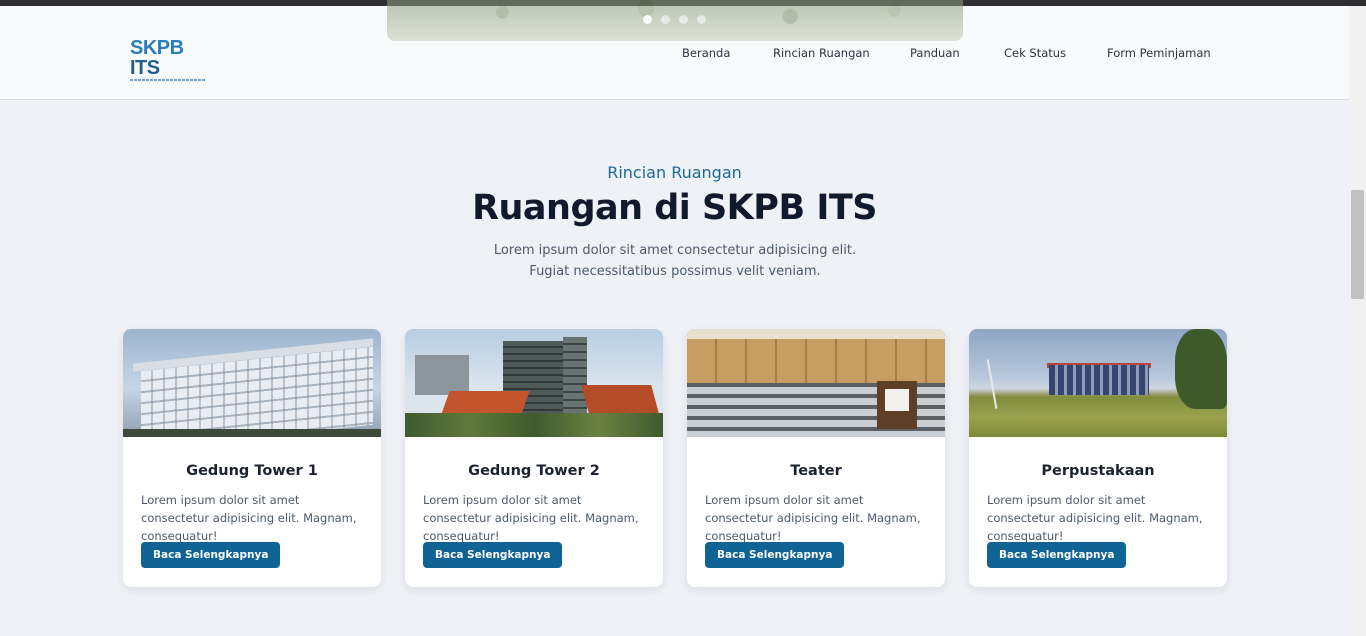  I want to click on logo-text-accent: ITS, so click(145, 68).